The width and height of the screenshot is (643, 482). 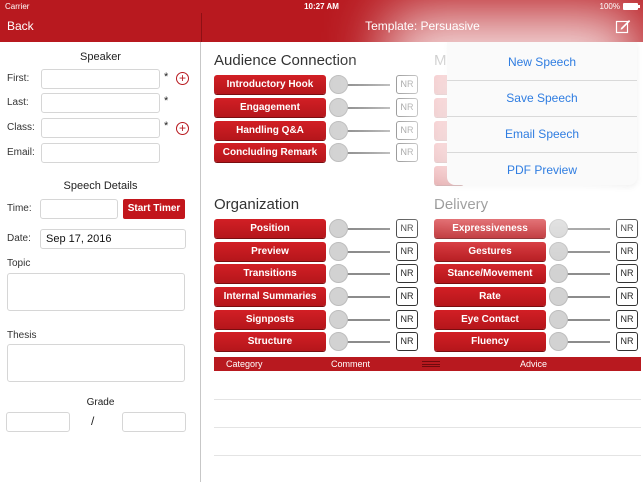 I want to click on battery-percent: 100%, so click(x=609, y=6).